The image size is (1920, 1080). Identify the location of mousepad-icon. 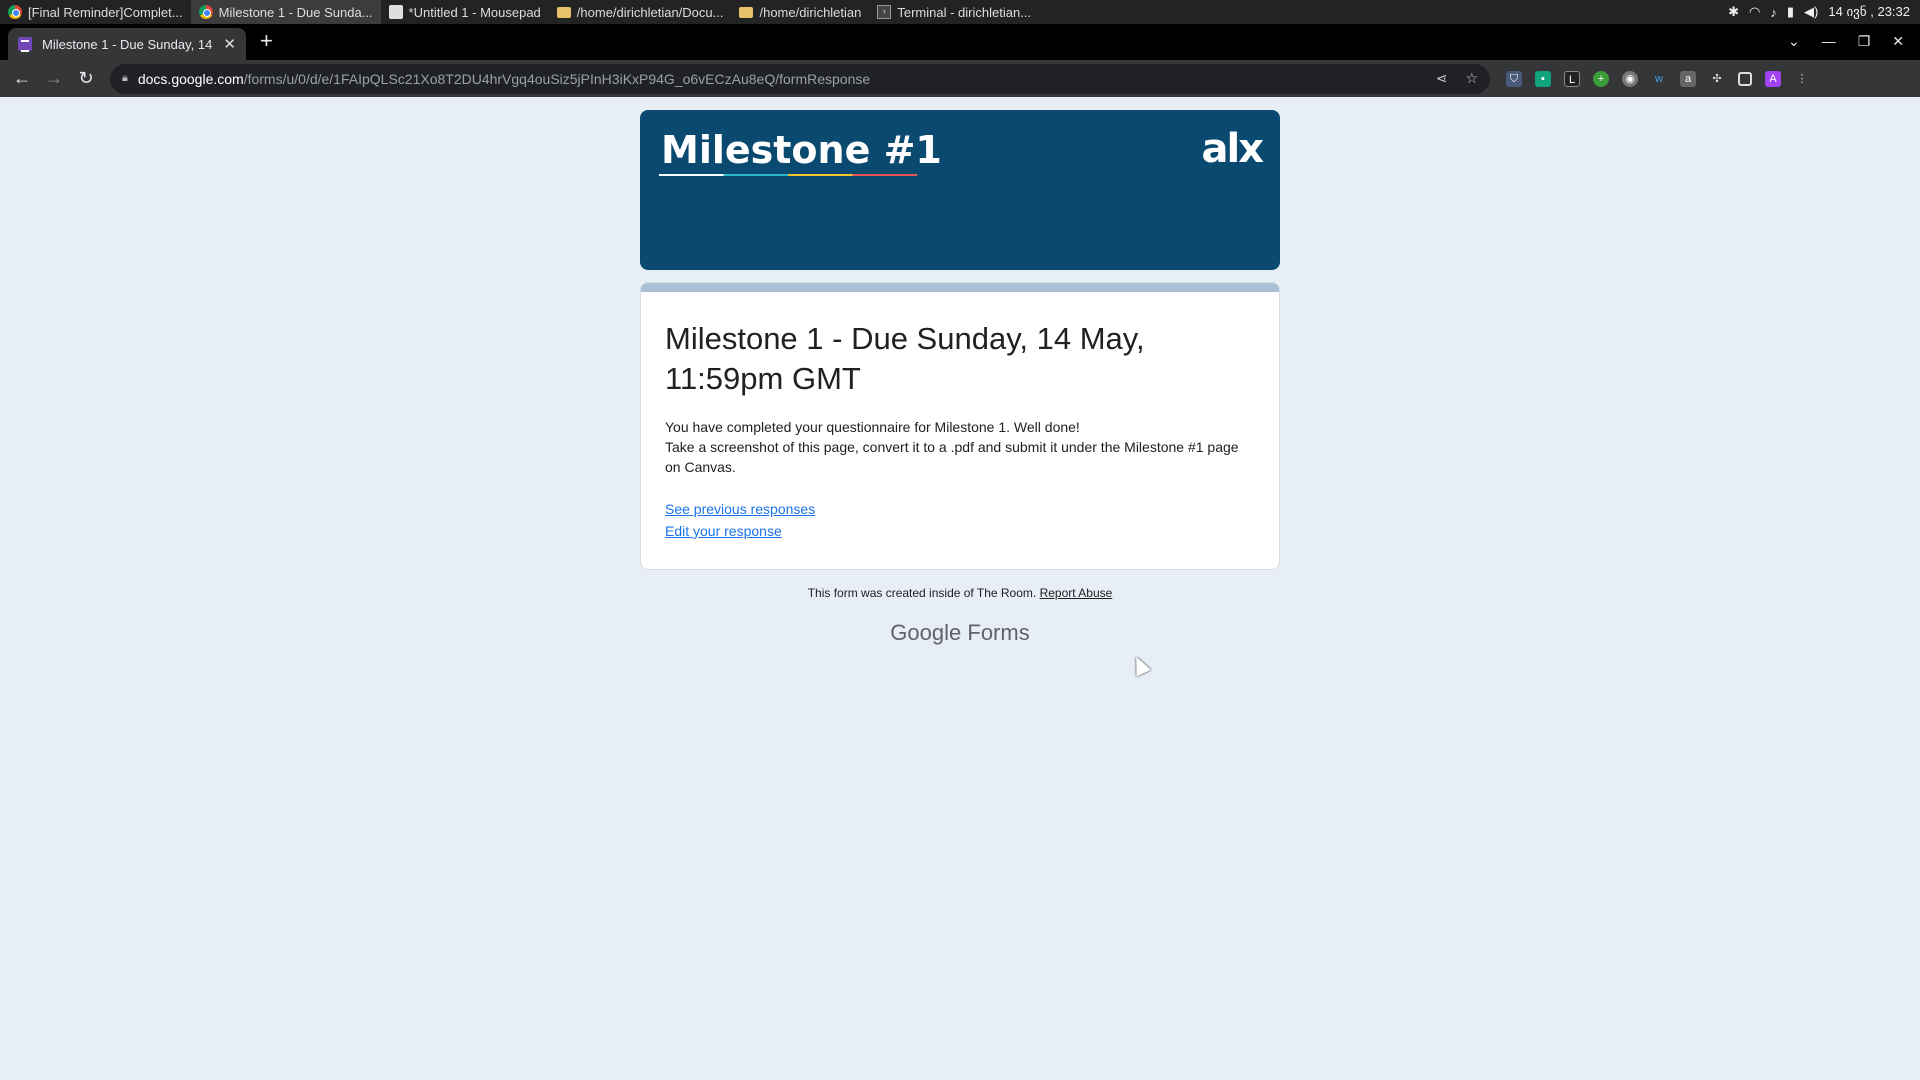
(395, 12).